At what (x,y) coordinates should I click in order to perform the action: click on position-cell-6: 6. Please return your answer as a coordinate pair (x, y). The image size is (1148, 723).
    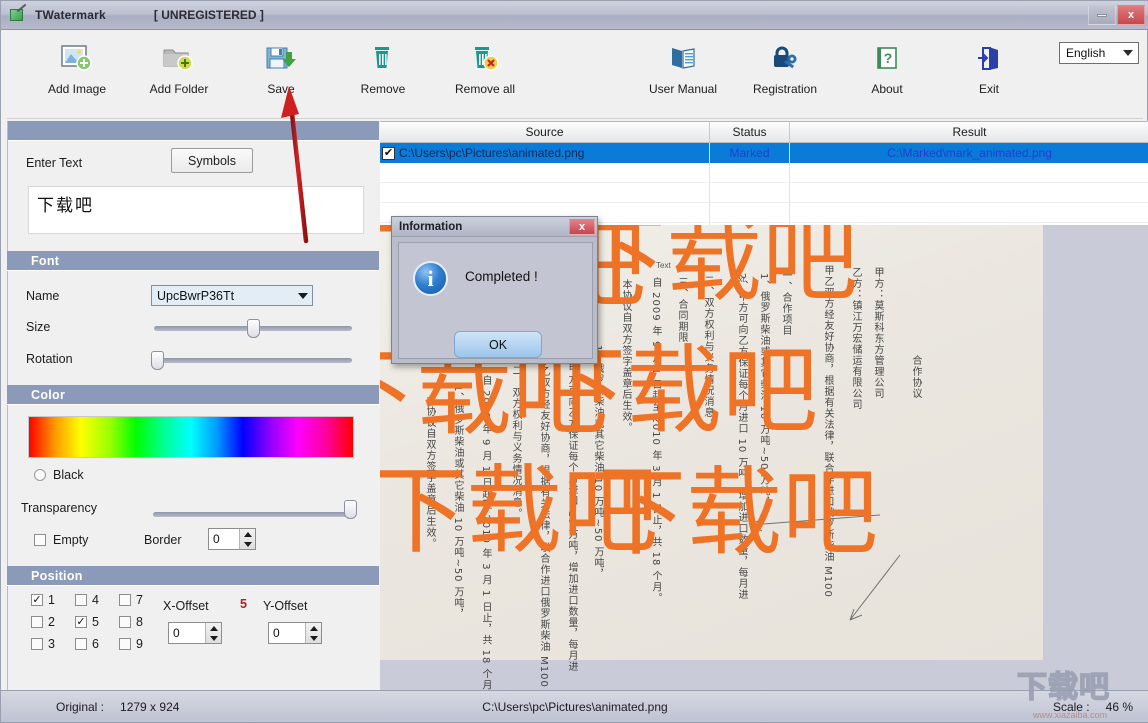
    Looking at the image, I should click on (97, 644).